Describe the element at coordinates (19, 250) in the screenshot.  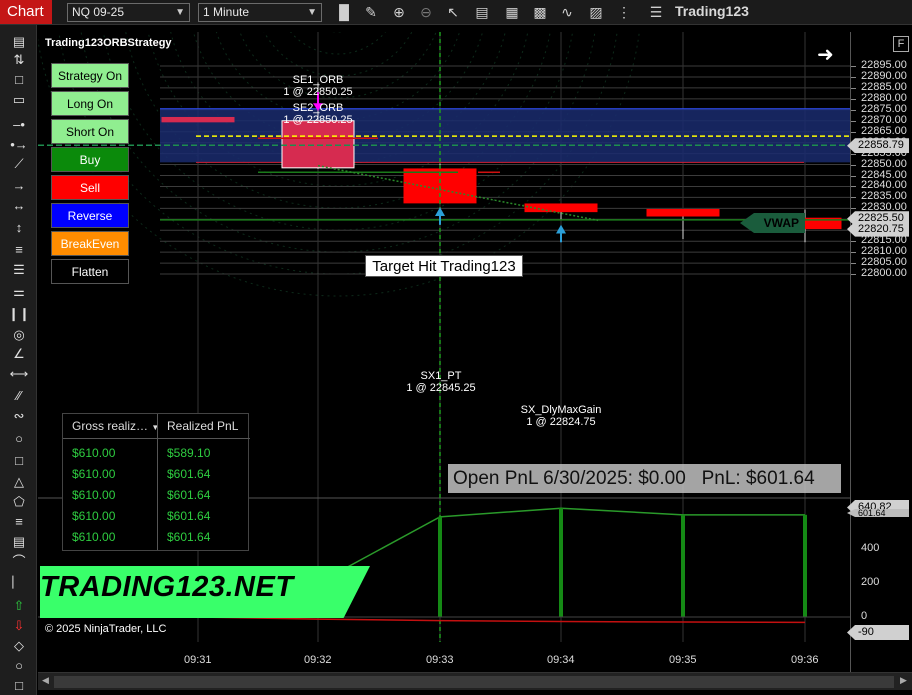
I see `fib-icon: ≡` at that location.